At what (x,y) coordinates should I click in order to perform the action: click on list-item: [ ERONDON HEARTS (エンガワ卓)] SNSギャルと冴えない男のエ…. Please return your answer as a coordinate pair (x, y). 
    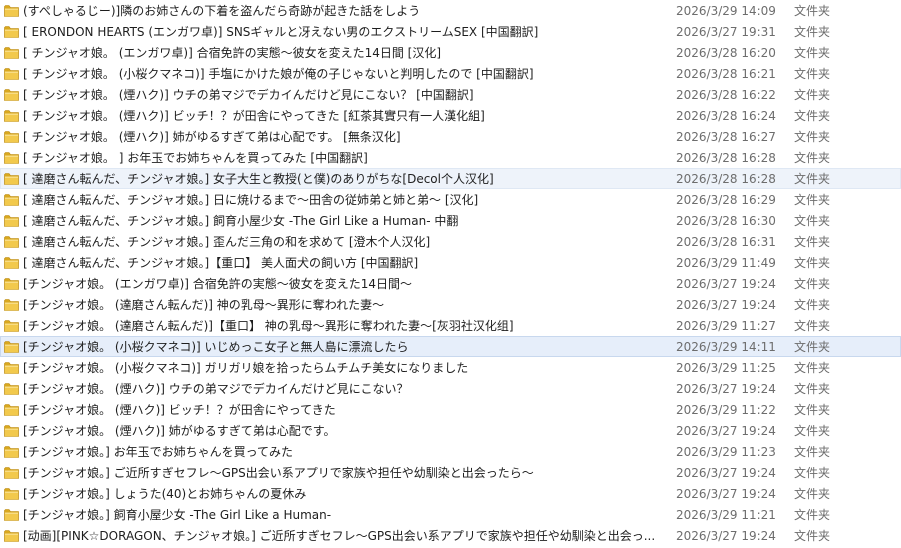
    Looking at the image, I should click on (450, 31).